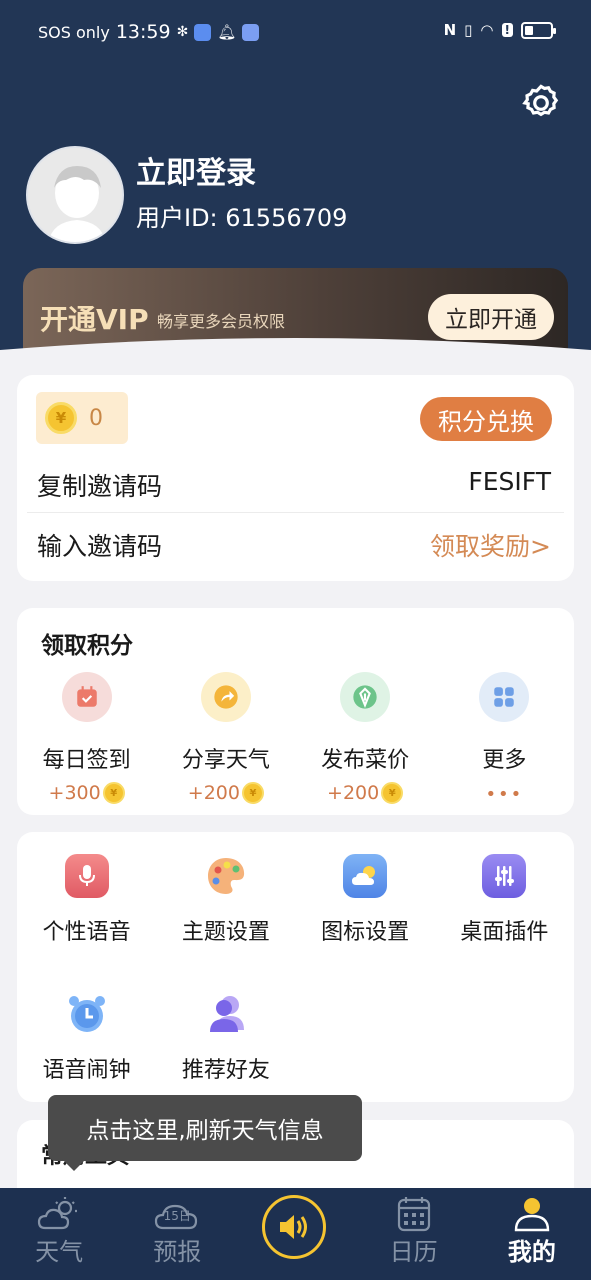 The height and width of the screenshot is (1280, 591). Describe the element at coordinates (225, 932) in the screenshot. I see `item-label: 主题设置` at that location.